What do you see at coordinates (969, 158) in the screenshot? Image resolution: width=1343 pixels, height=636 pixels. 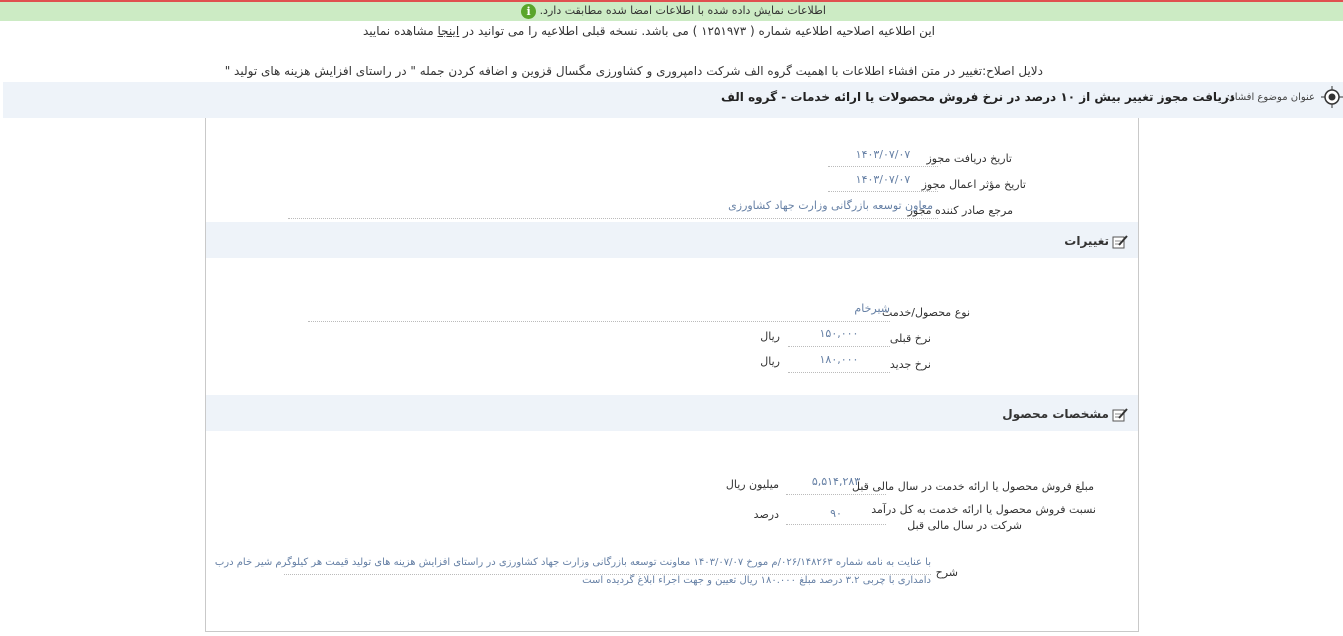 I see `receive-date-label: تاریخ دریافت مجوز` at bounding box center [969, 158].